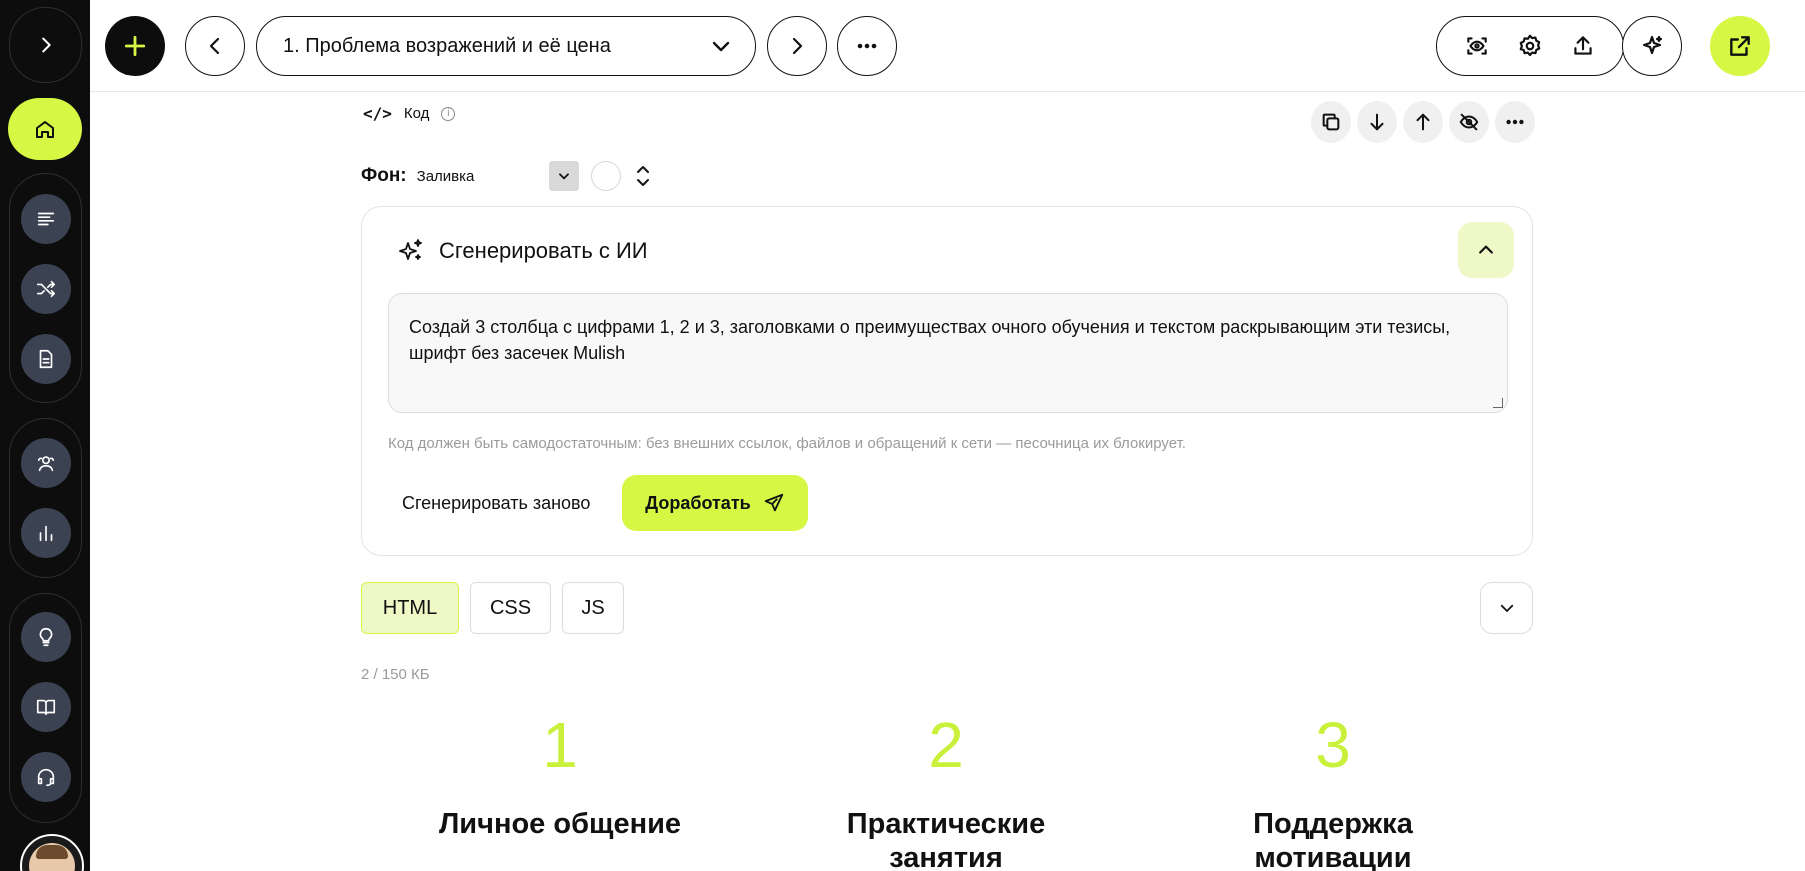  What do you see at coordinates (947, 46) in the screenshot?
I see `top-bar: 1. Проблема возражений и её цена` at bounding box center [947, 46].